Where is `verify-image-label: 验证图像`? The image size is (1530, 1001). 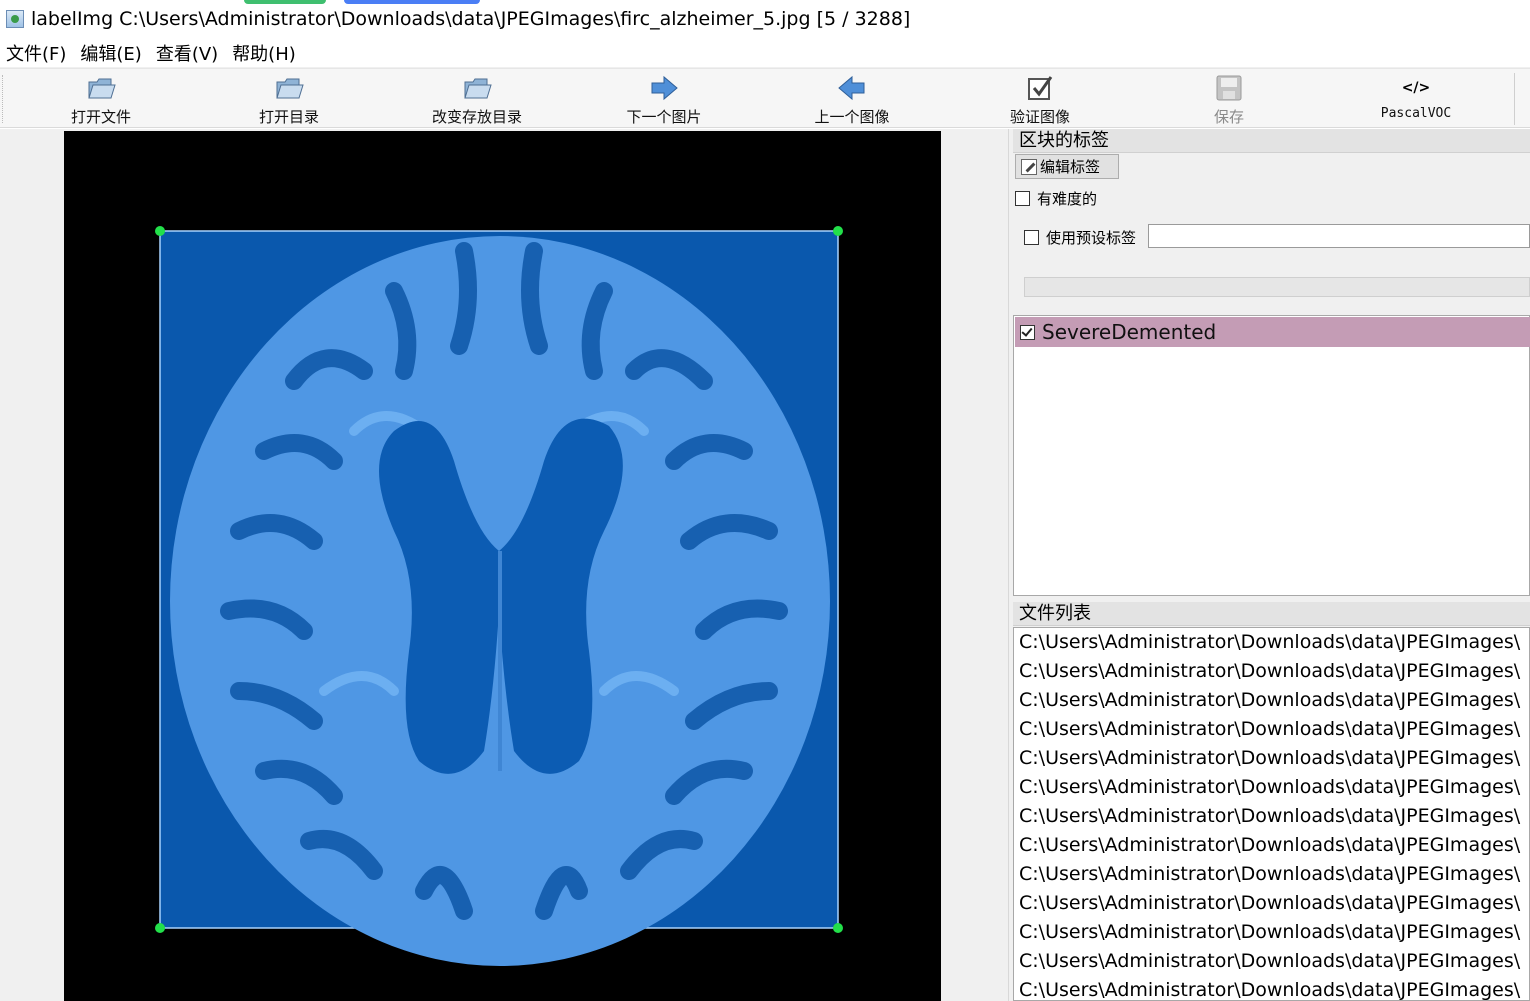 verify-image-label: 验证图像 is located at coordinates (1039, 117).